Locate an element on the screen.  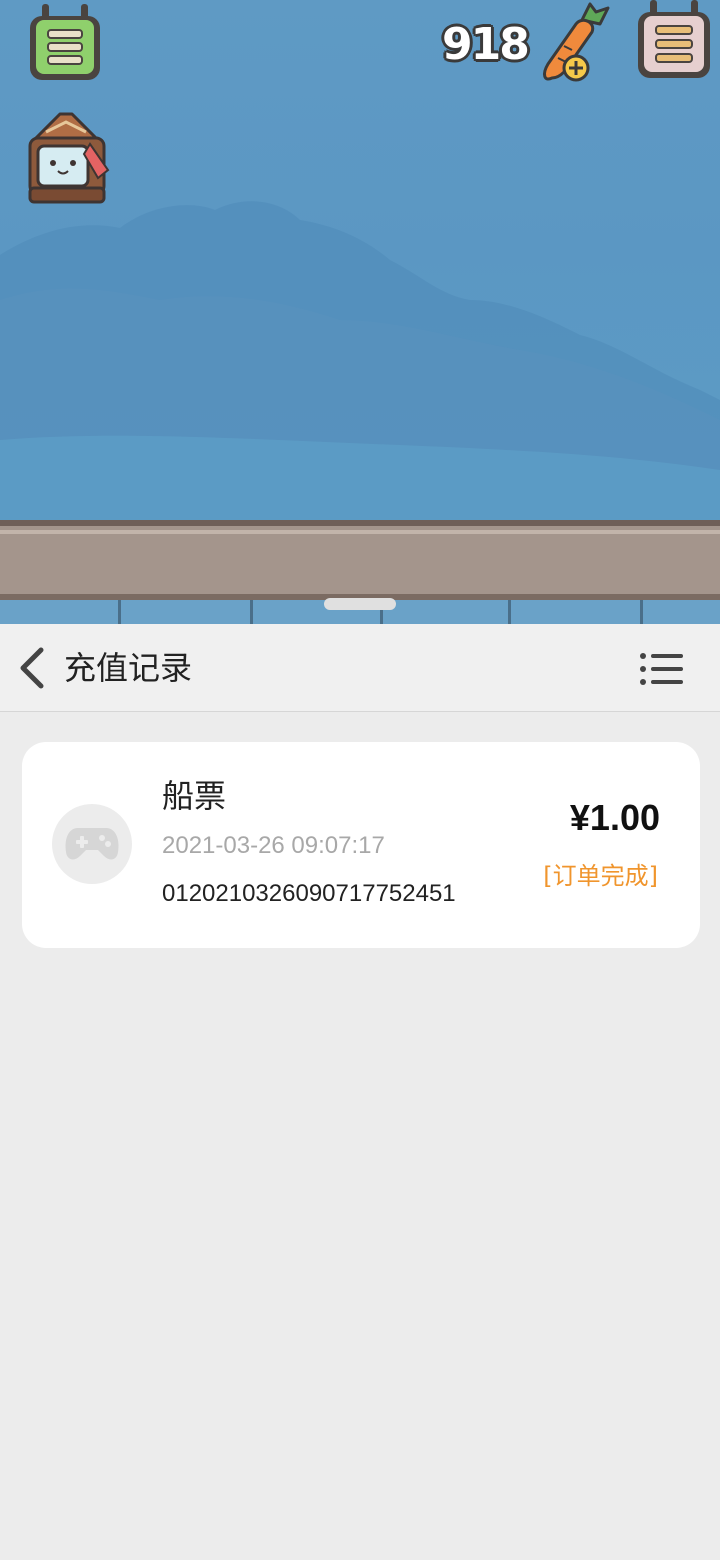
record-time: 2021-03-26 09:07:17 is located at coordinates (273, 845).